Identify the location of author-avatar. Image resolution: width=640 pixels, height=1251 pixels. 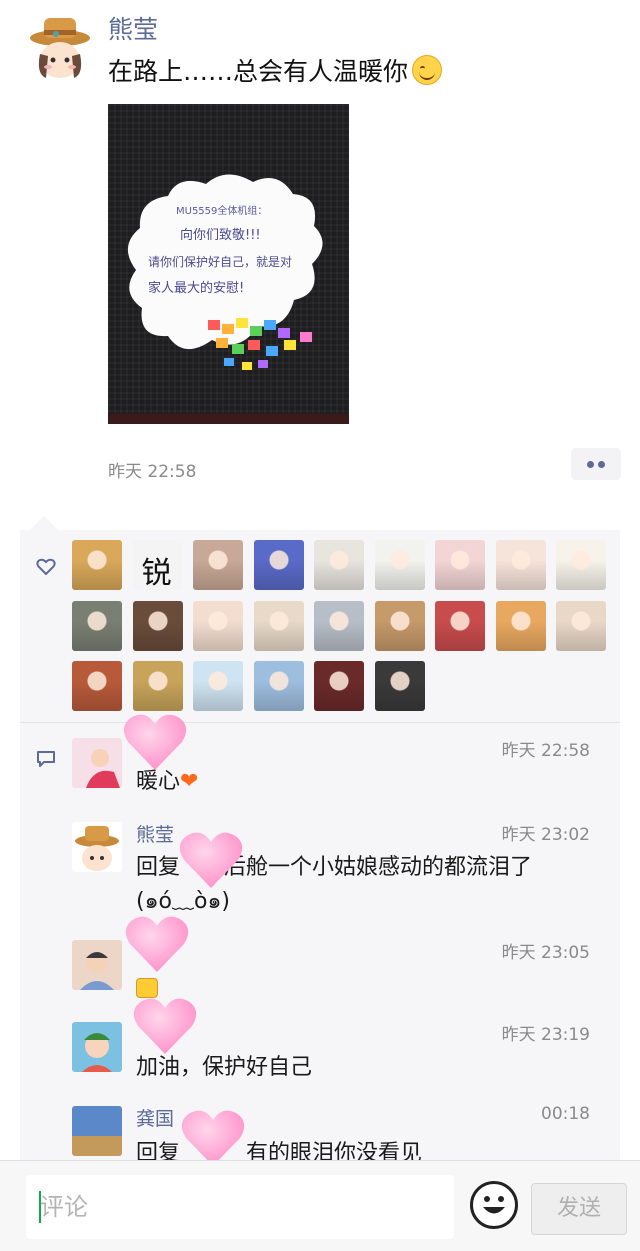
(60, 46).